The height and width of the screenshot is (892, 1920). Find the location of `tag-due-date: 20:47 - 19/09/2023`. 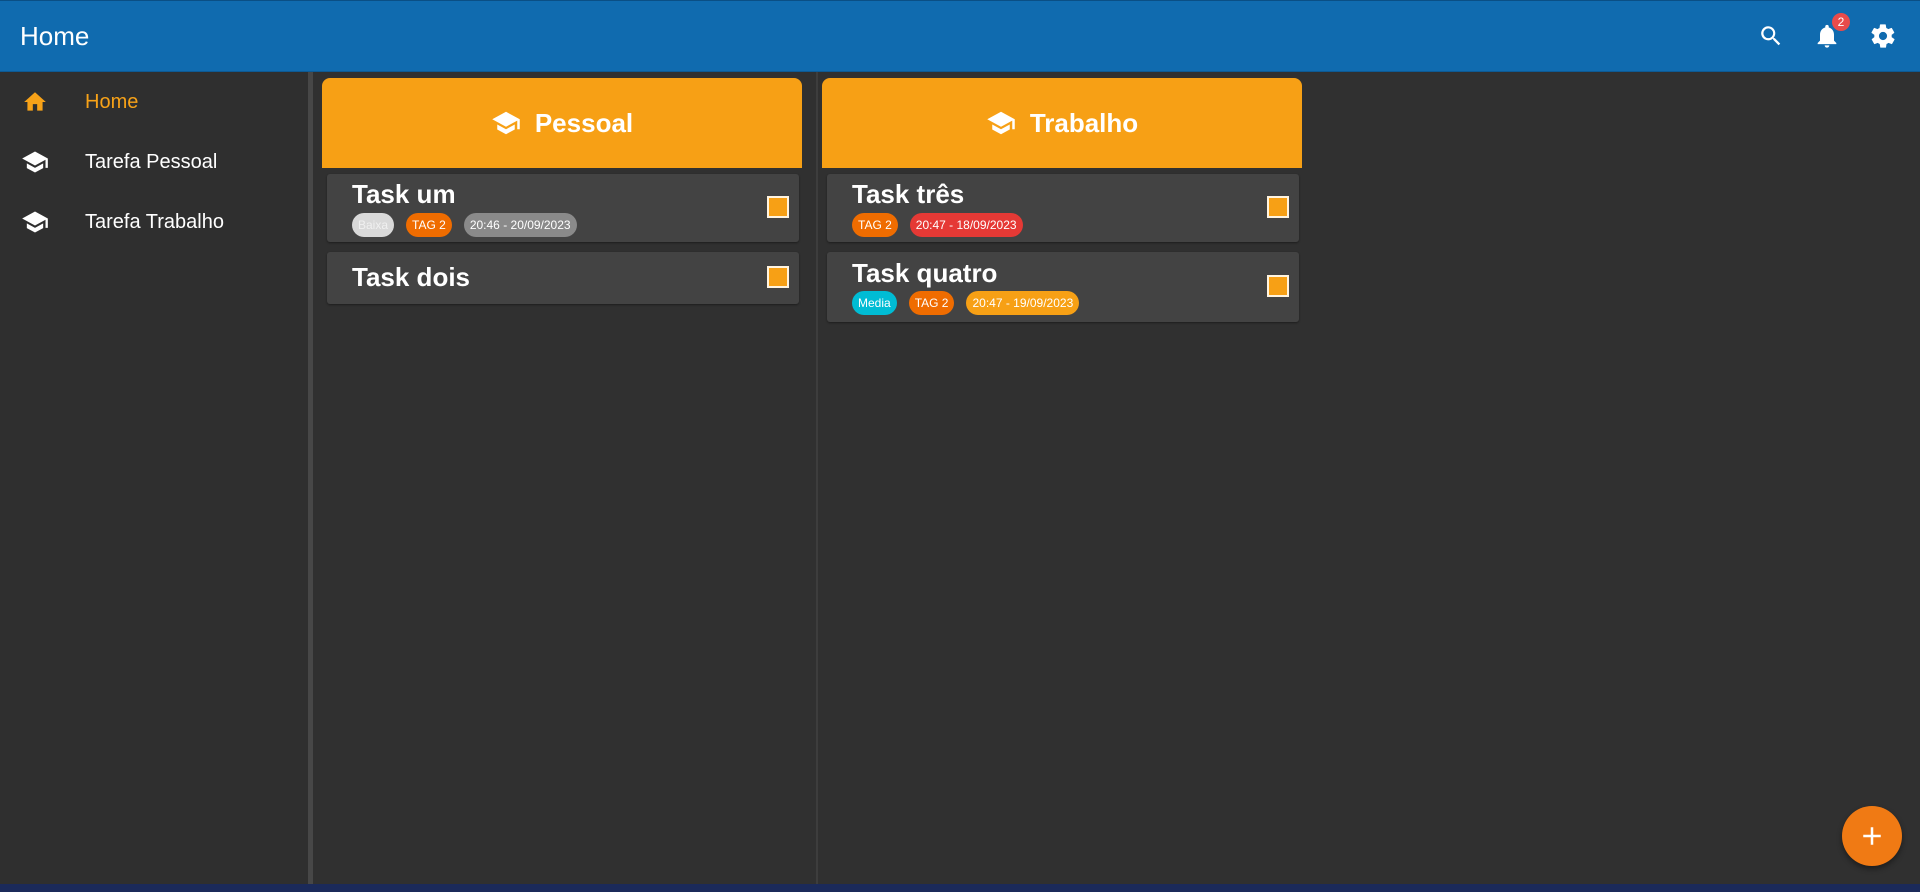

tag-due-date: 20:47 - 19/09/2023 is located at coordinates (1023, 303).